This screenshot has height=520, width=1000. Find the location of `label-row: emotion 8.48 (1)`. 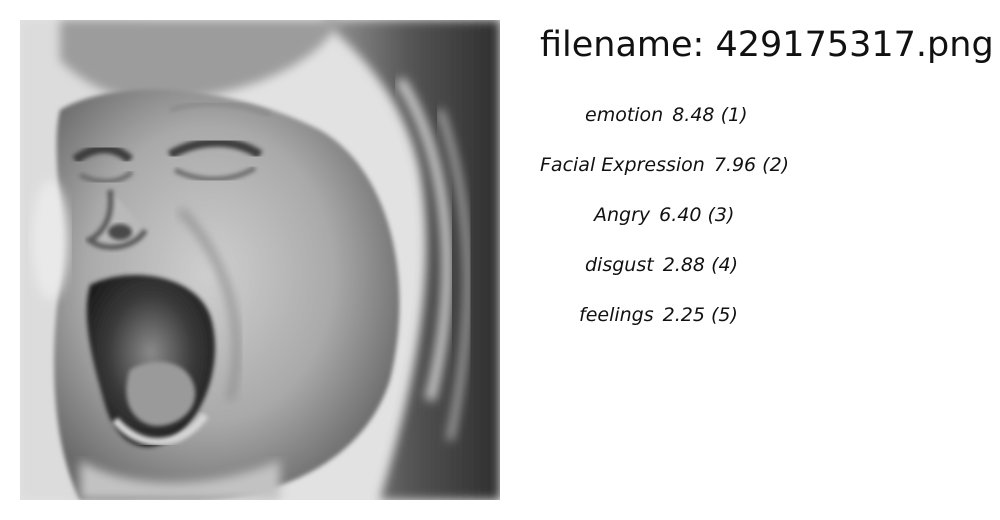

label-row: emotion 8.48 (1) is located at coordinates (670, 125).